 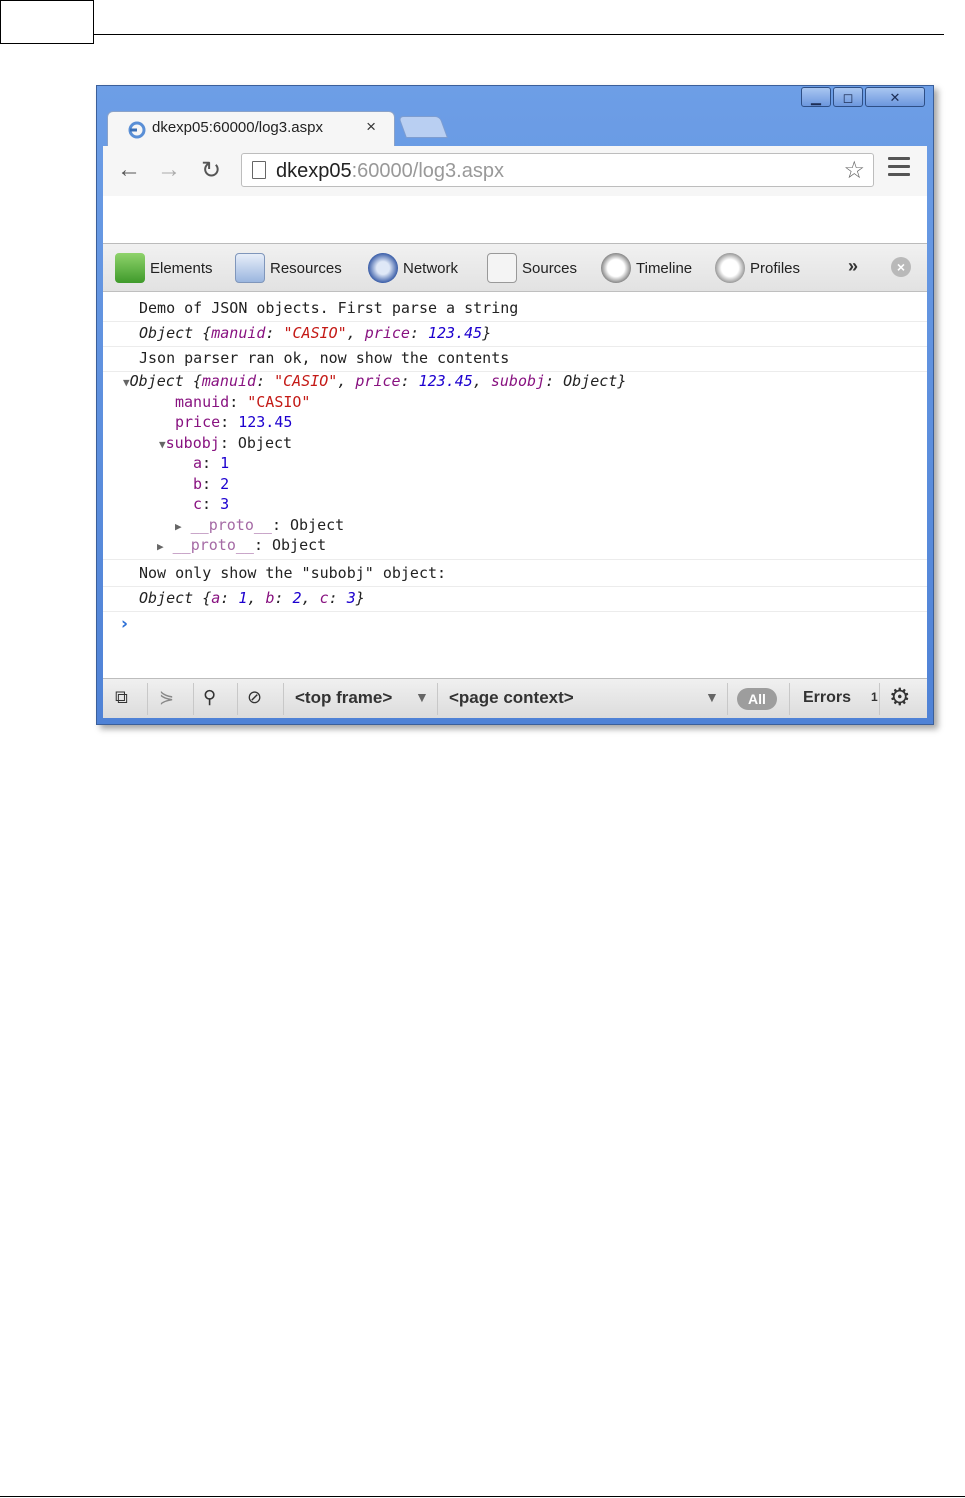 I want to click on footer-rule, so click(x=482, y=1496).